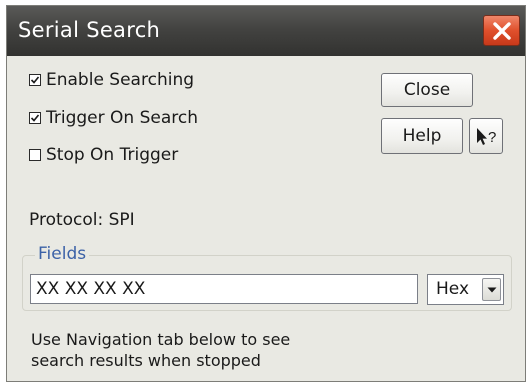  Describe the element at coordinates (266, 31) in the screenshot. I see `title-bar: Serial Search` at that location.